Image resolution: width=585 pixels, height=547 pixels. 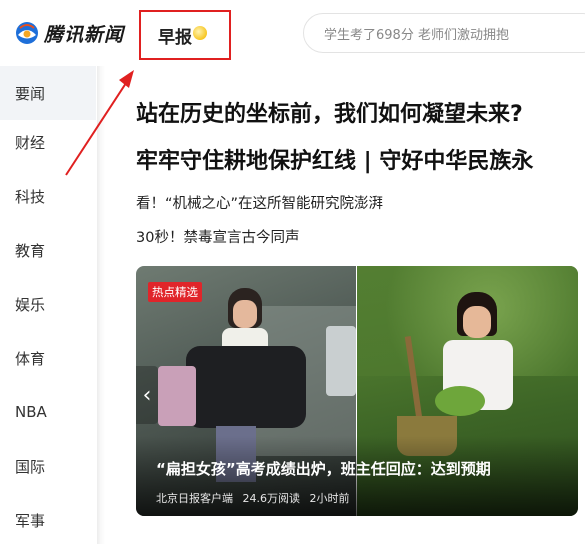 I want to click on pink-bag, so click(x=177, y=396).